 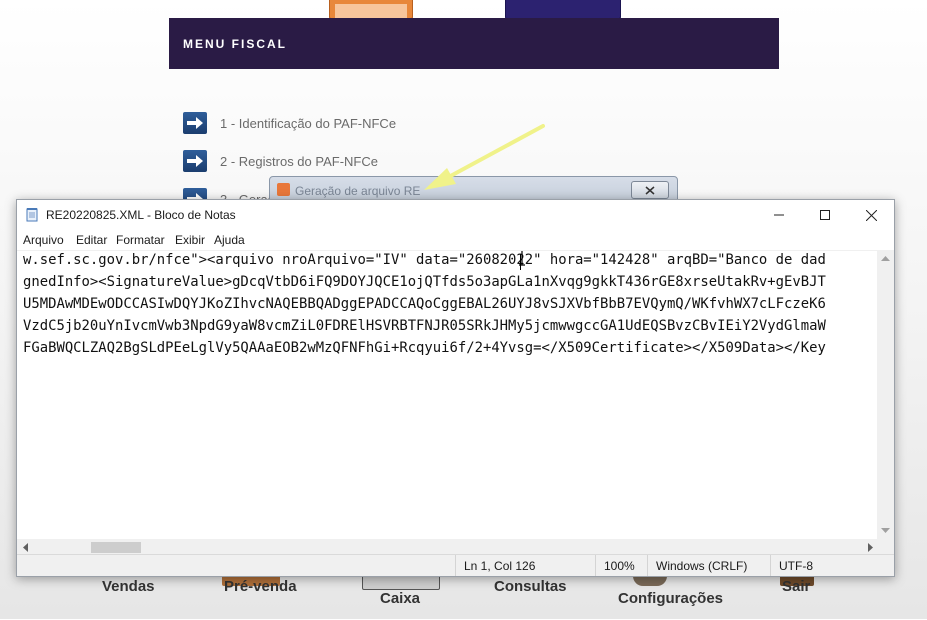 I want to click on notepad-menubar: Arquivo Editar Formatar Exibir Ajuda, so click(x=455, y=240).